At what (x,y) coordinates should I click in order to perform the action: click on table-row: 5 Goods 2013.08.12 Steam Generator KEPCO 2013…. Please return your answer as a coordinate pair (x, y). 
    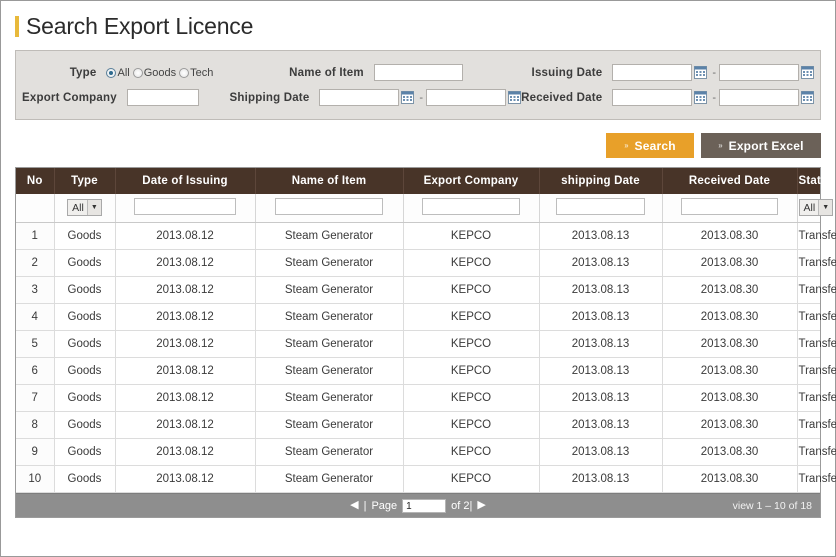
    Looking at the image, I should click on (426, 344).